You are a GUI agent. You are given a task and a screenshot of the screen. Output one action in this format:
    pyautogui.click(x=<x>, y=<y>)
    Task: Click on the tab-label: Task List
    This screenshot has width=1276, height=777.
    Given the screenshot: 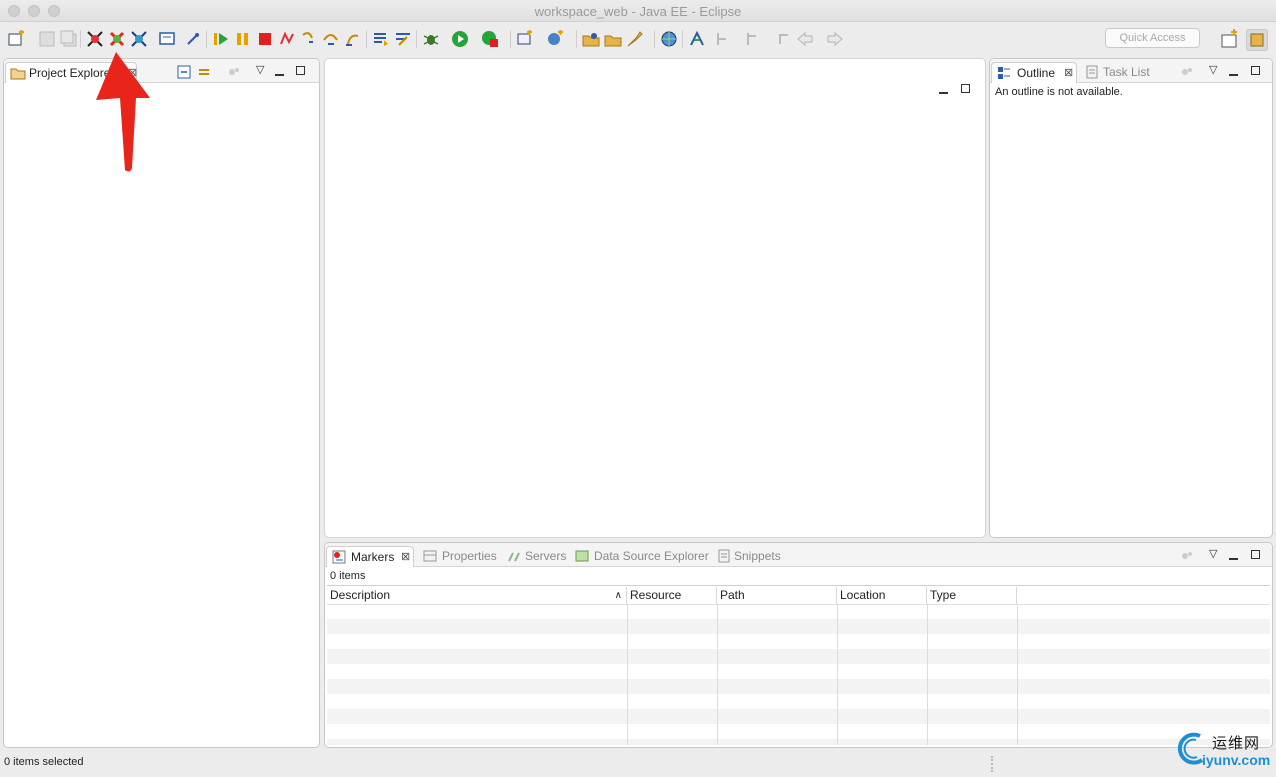 What is the action you would take?
    pyautogui.click(x=1126, y=72)
    